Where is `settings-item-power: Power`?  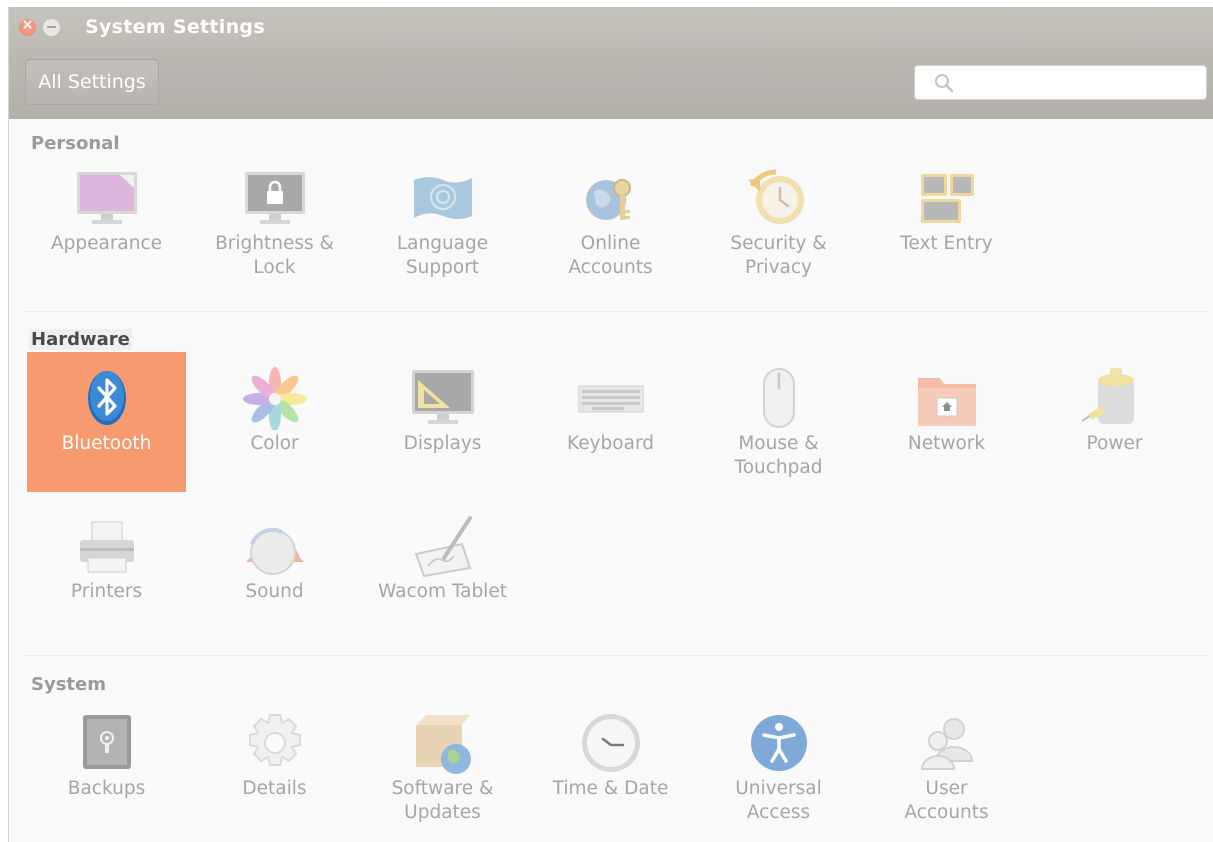 settings-item-power: Power is located at coordinates (1114, 422).